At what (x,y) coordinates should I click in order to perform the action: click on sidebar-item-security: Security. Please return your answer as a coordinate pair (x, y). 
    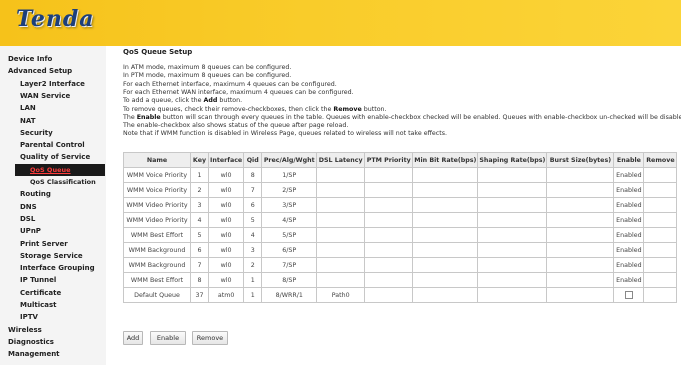
    Looking at the image, I should click on (36, 133).